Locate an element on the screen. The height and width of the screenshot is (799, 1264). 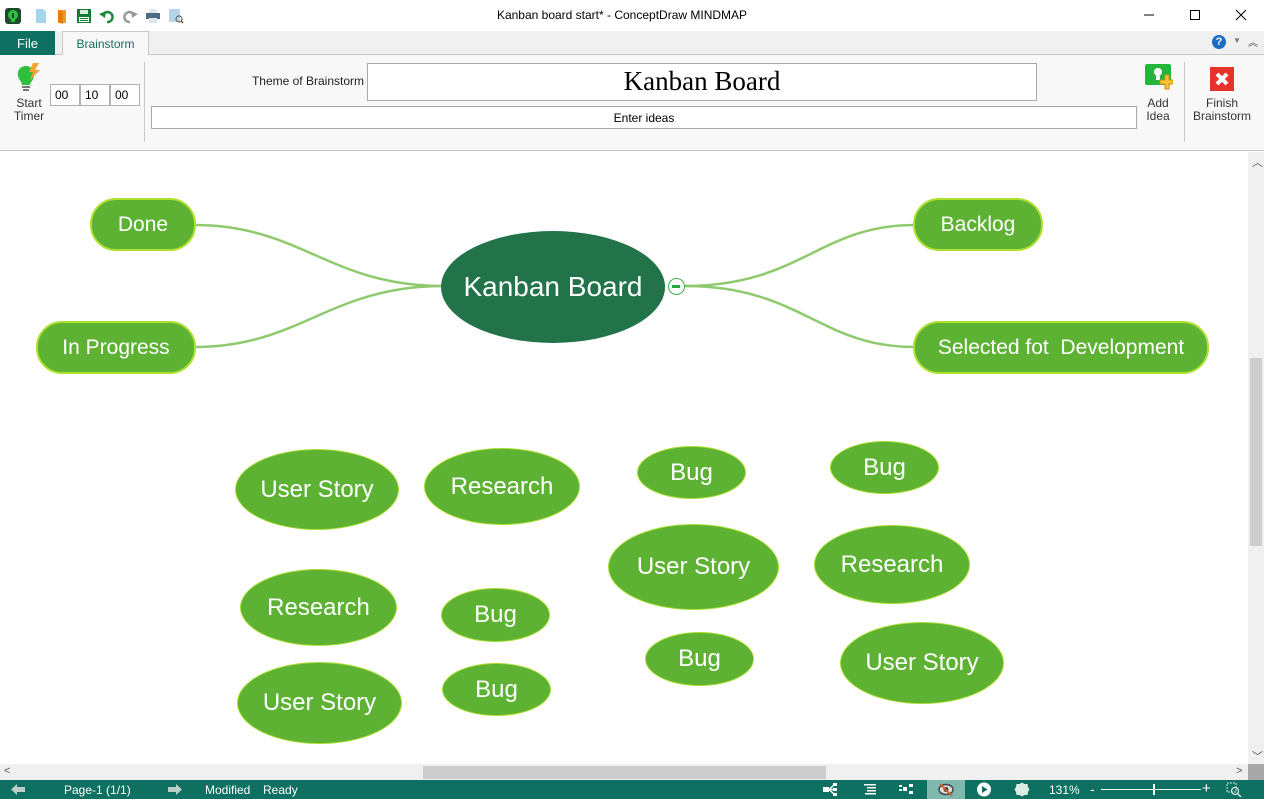
scroll-corner is located at coordinates (1256, 772).